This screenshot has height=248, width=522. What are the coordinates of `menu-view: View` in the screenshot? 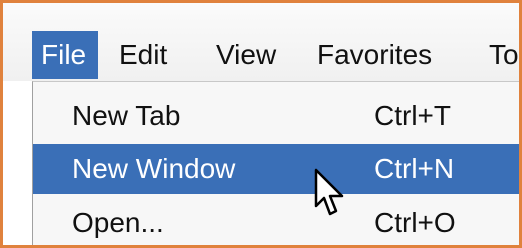 It's located at (246, 55).